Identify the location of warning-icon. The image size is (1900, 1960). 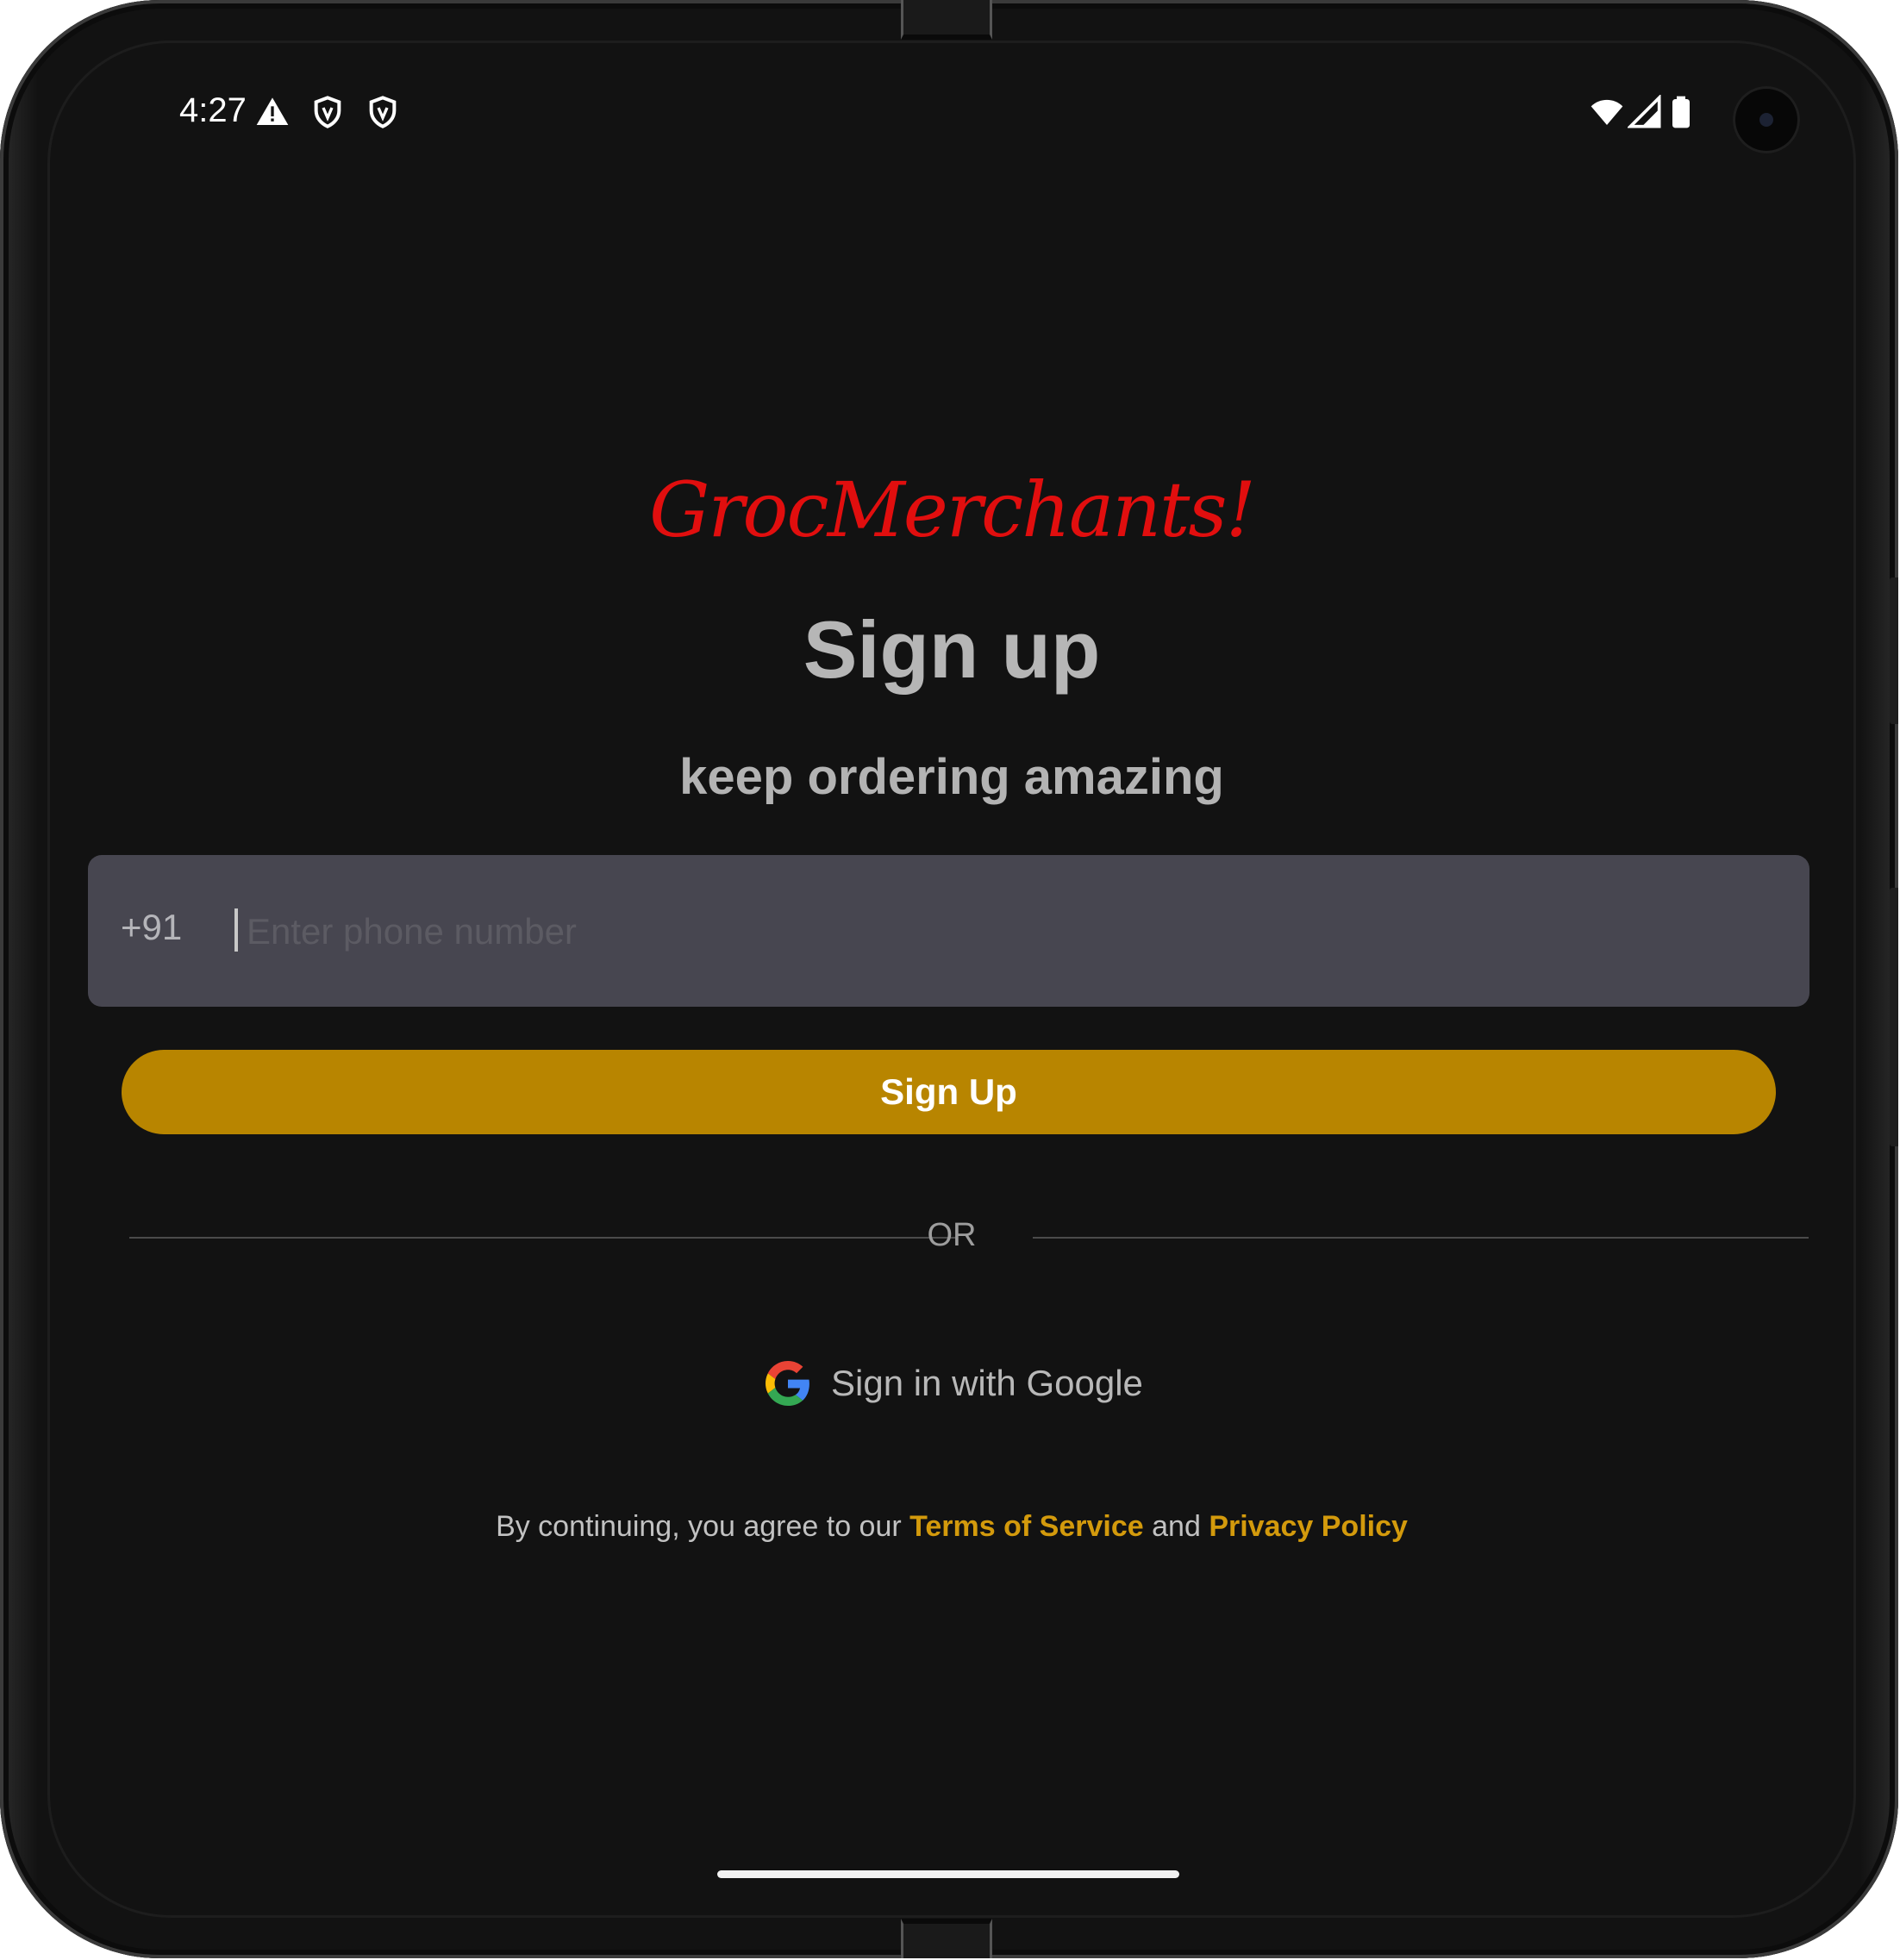
(272, 111).